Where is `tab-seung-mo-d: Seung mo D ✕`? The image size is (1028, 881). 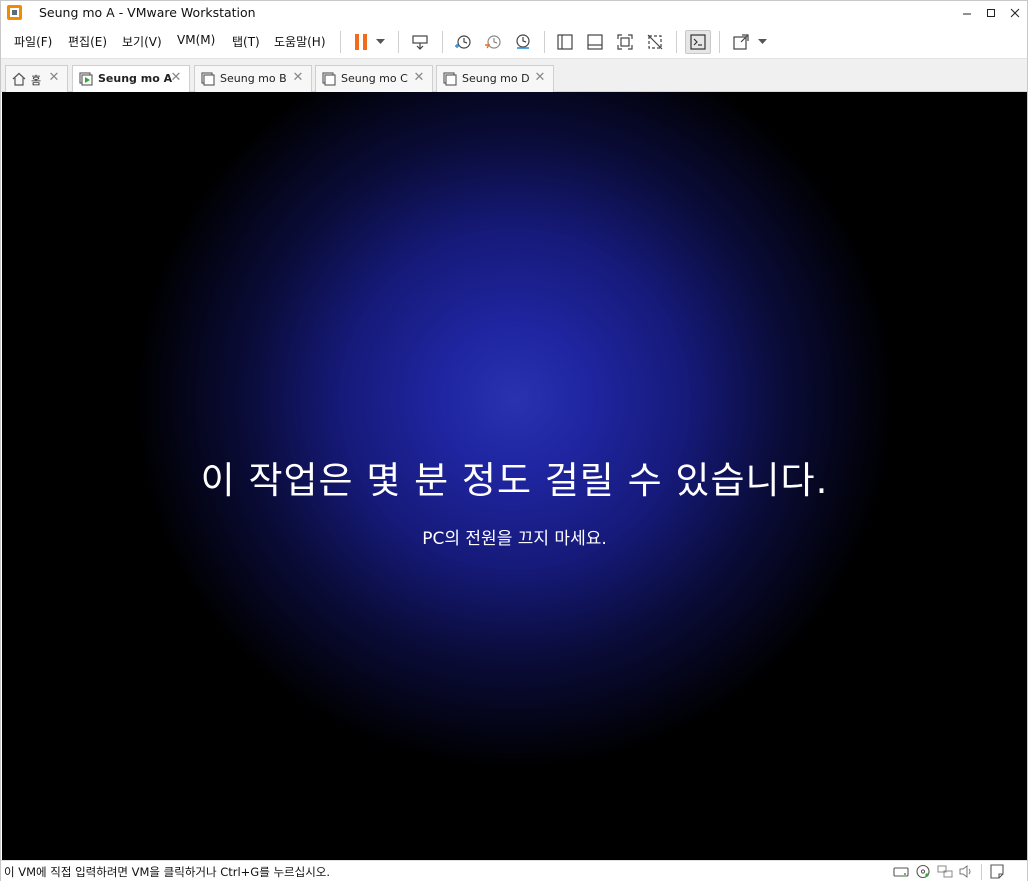 tab-seung-mo-d: Seung mo D ✕ is located at coordinates (495, 78).